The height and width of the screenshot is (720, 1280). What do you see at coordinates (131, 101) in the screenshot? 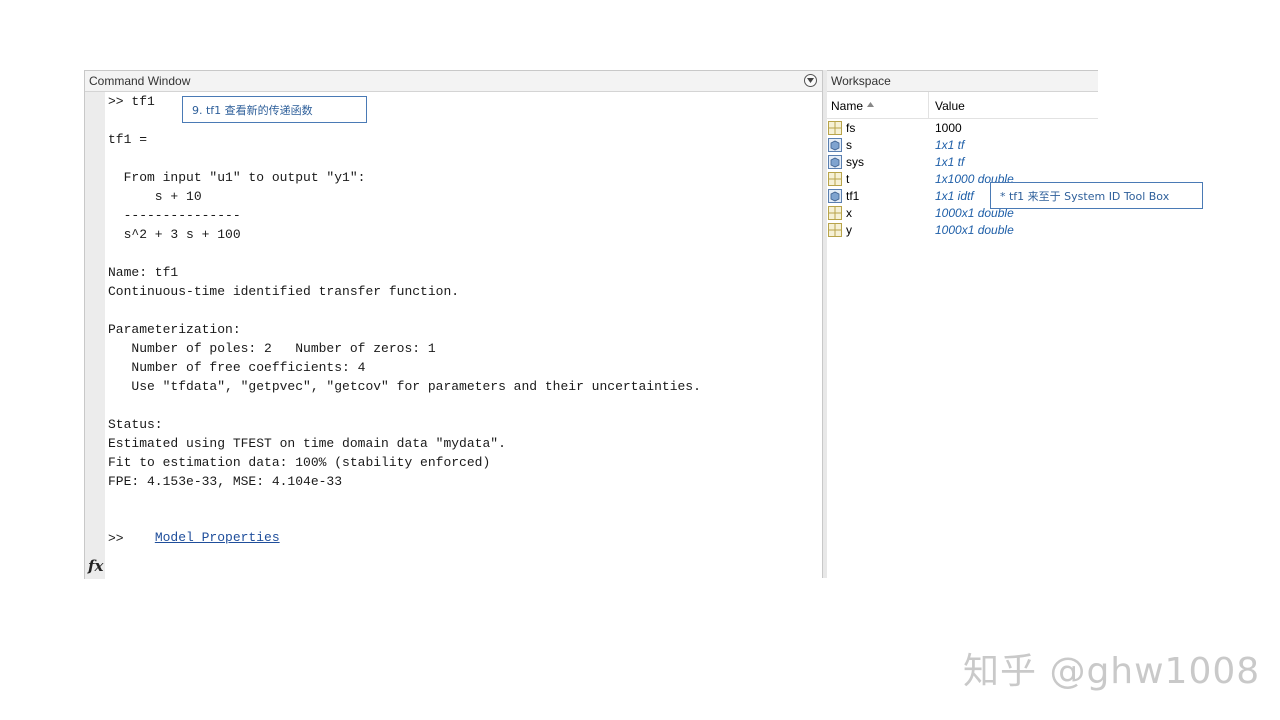
I see `output-line: >> tf1` at bounding box center [131, 101].